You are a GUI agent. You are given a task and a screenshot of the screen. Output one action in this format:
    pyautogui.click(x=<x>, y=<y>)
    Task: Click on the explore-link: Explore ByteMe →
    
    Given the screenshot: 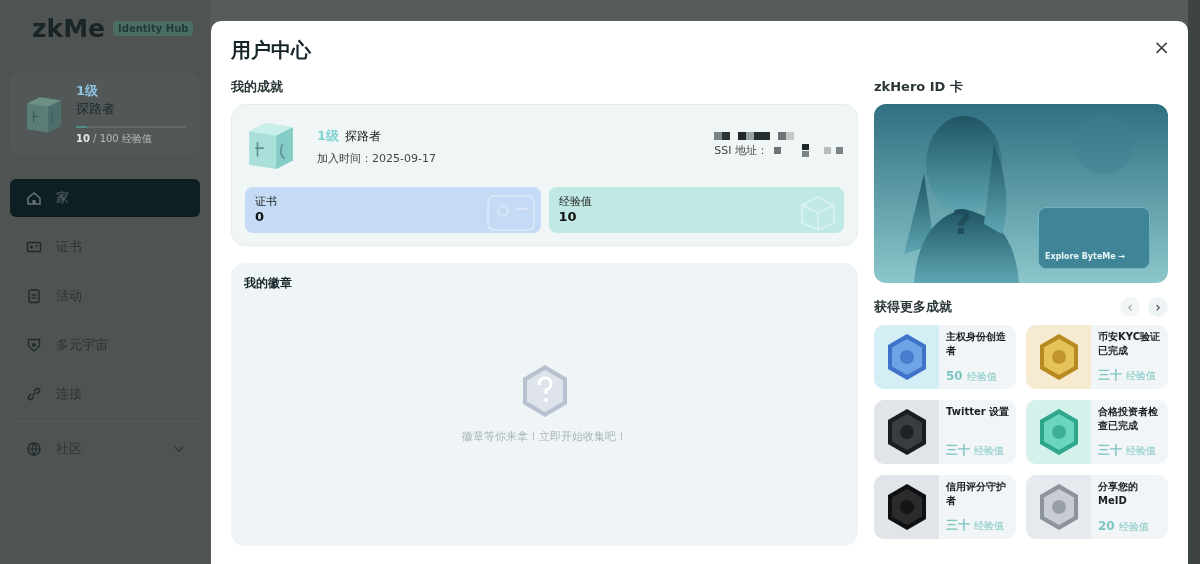 What is the action you would take?
    pyautogui.click(x=1094, y=238)
    